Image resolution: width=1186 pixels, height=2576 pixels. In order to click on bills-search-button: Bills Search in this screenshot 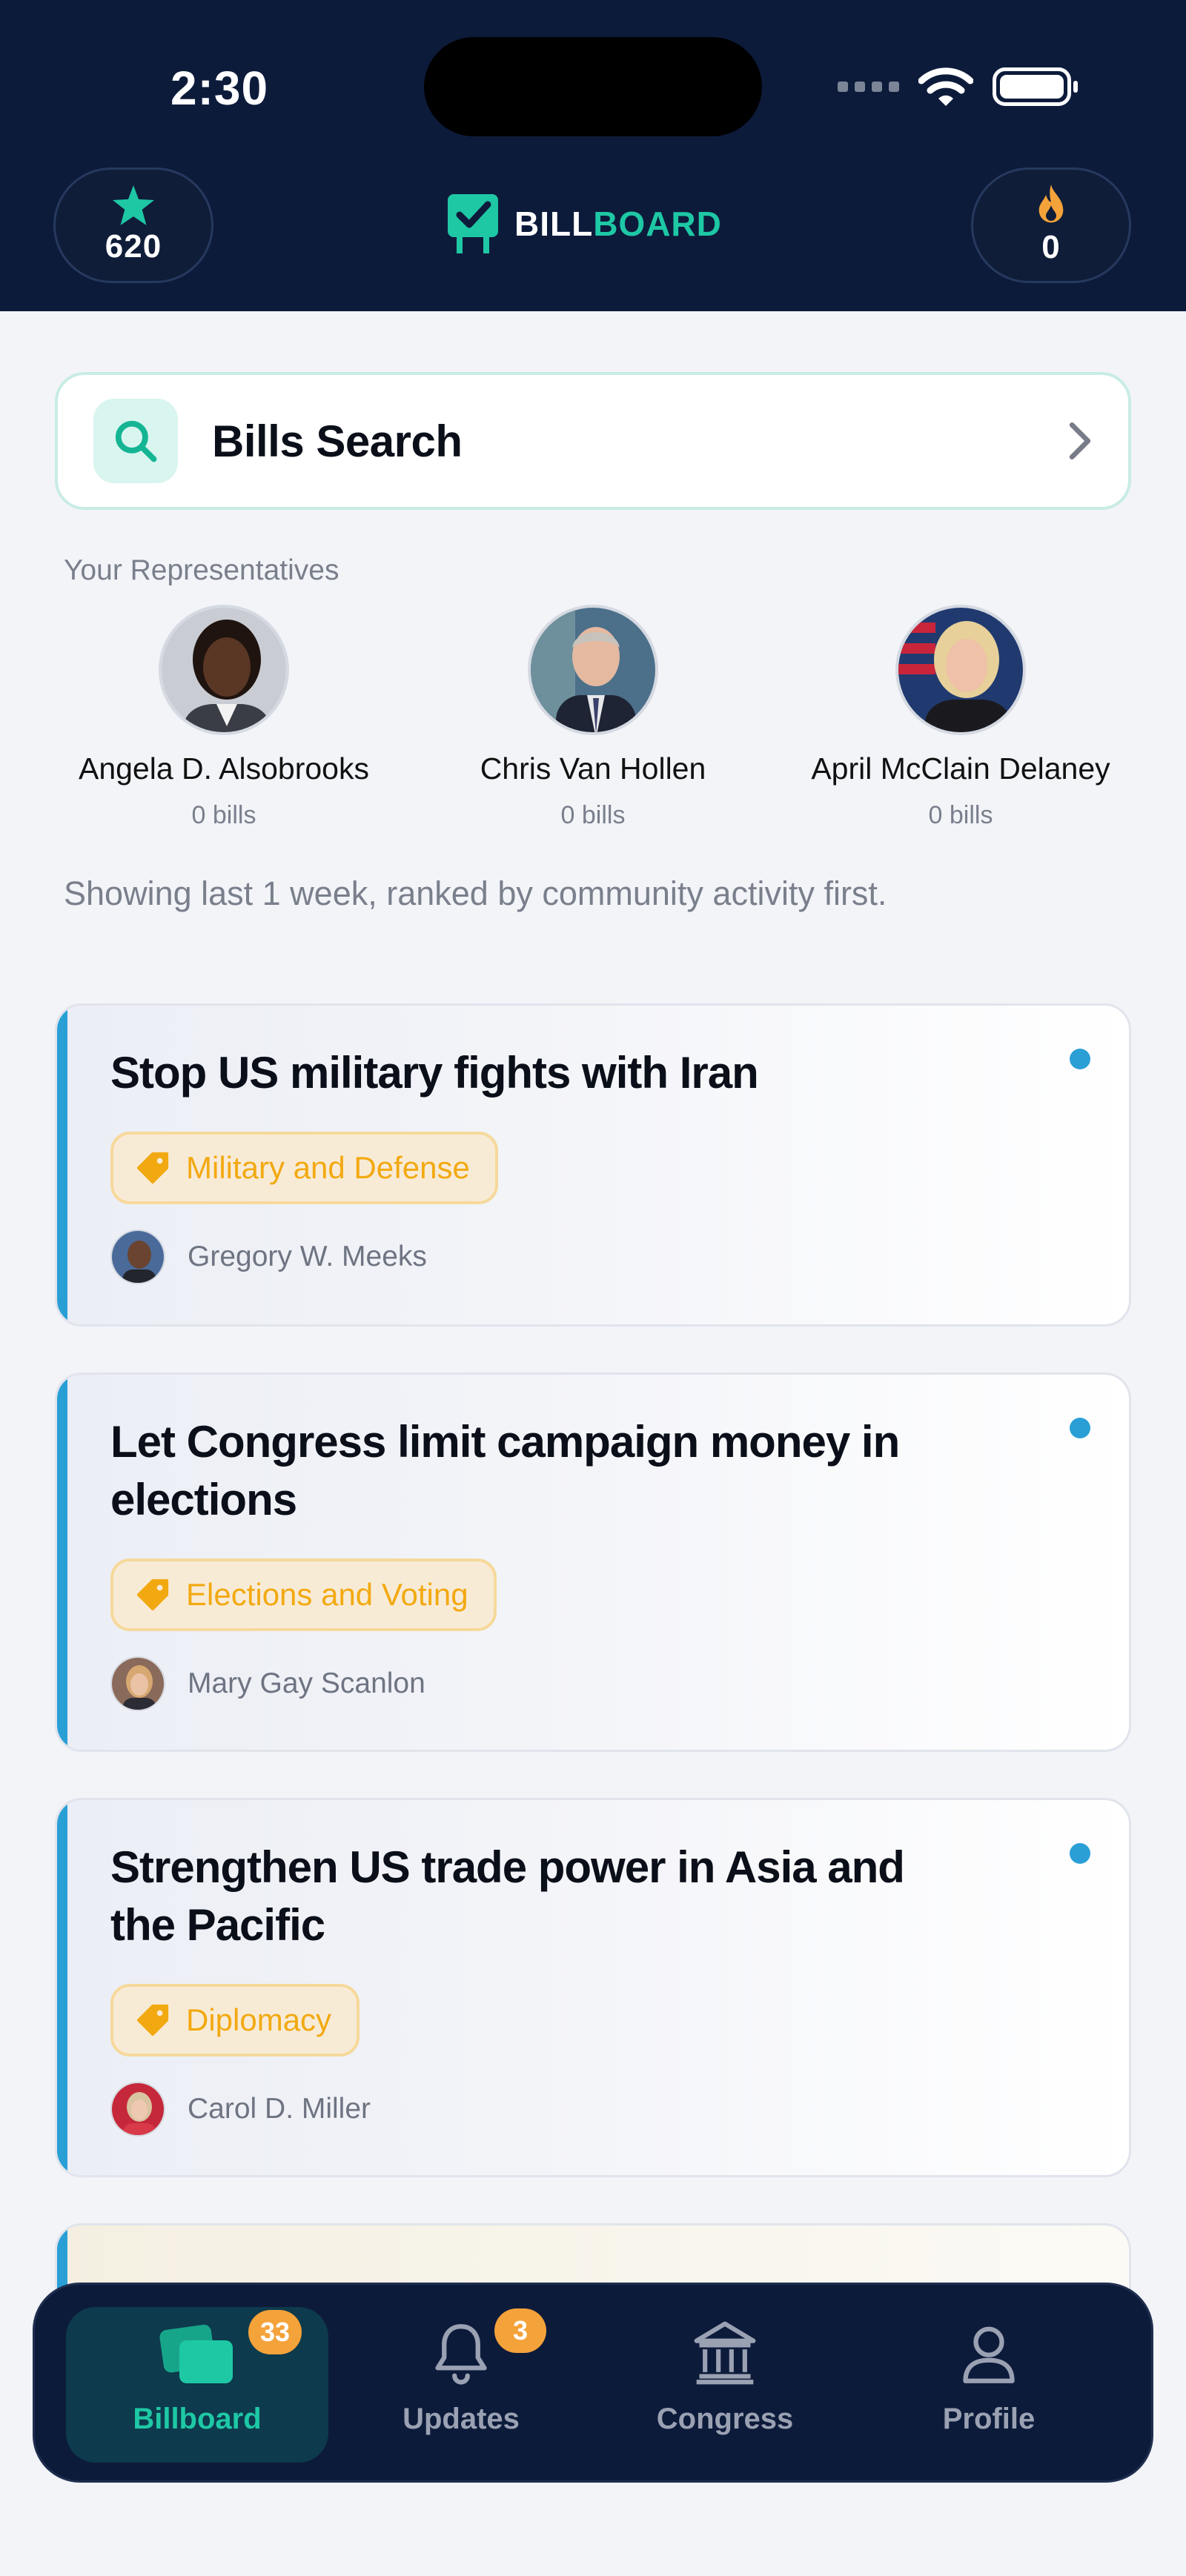, I will do `click(593, 441)`.